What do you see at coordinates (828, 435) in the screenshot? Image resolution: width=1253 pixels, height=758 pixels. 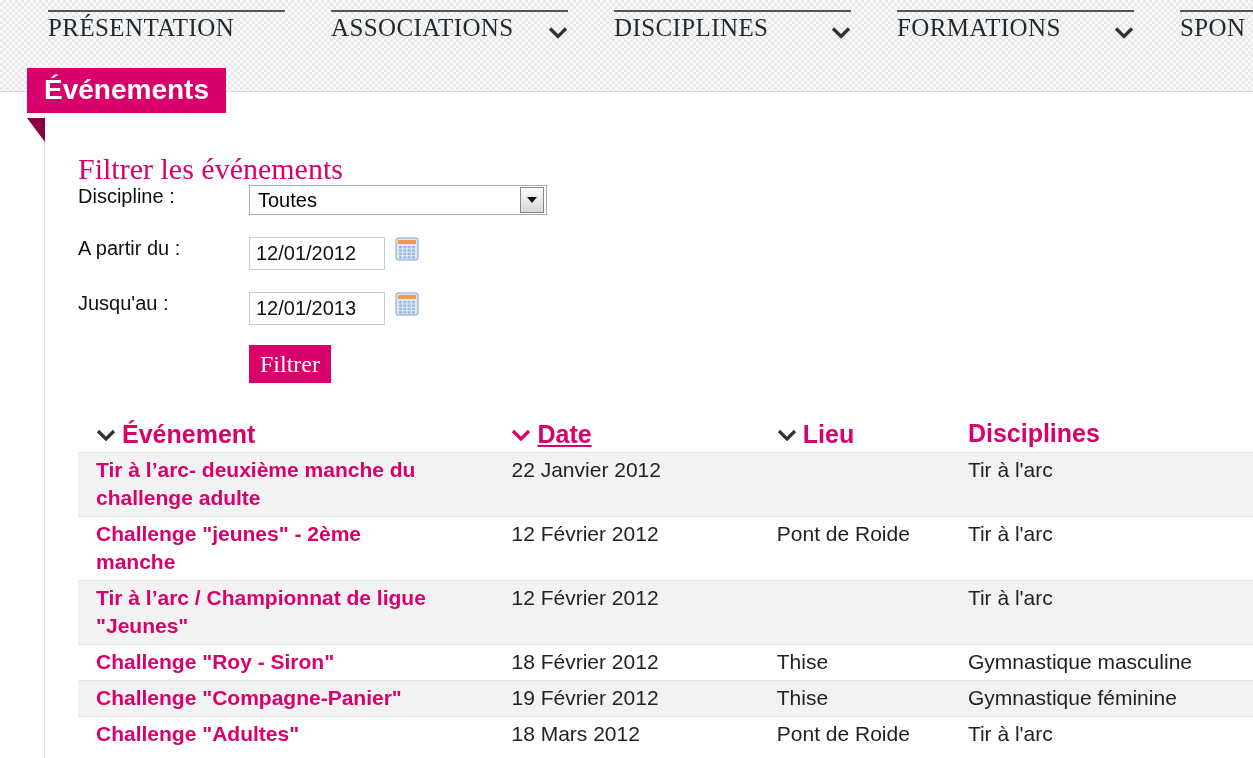 I see `column-header: Lieu` at bounding box center [828, 435].